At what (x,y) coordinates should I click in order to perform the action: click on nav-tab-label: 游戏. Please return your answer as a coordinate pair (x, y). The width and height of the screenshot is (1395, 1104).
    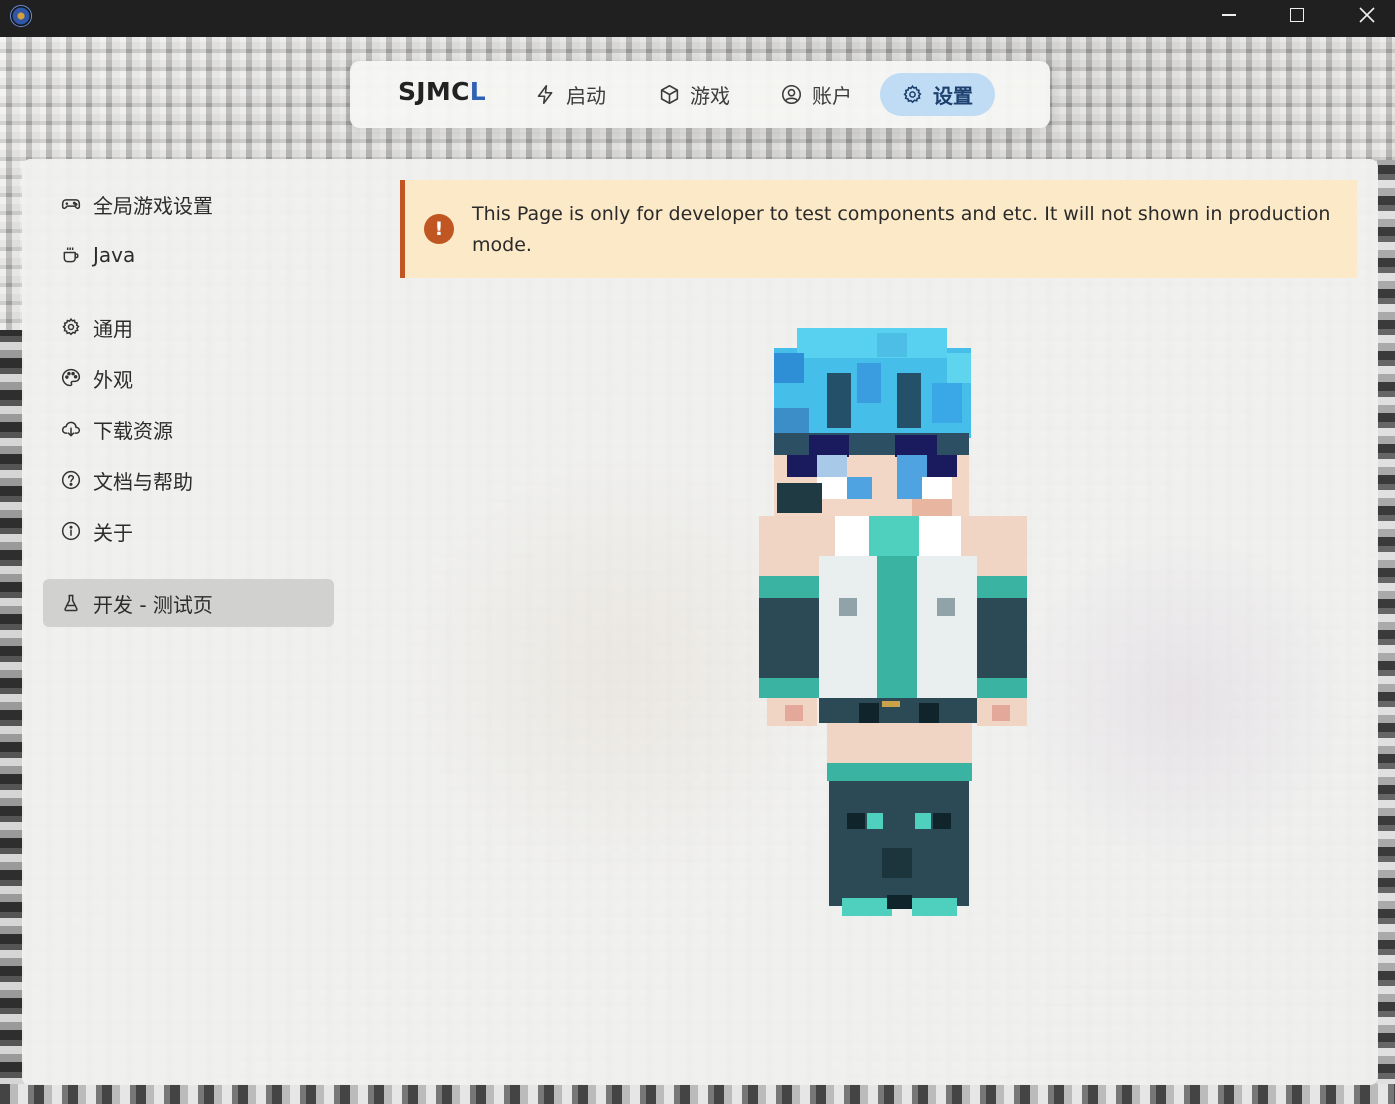
    Looking at the image, I should click on (710, 96).